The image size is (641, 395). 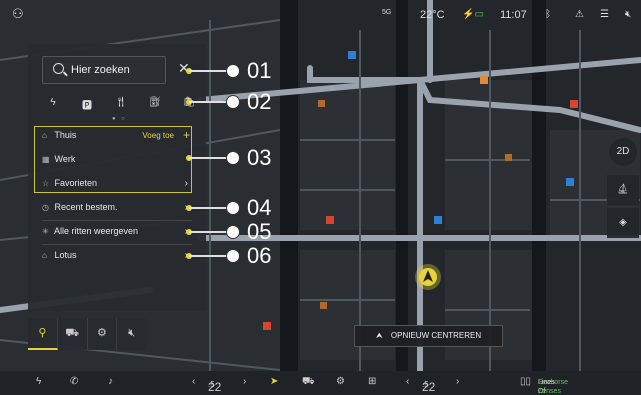 What do you see at coordinates (65, 159) in the screenshot?
I see `work-label: Werk` at bounding box center [65, 159].